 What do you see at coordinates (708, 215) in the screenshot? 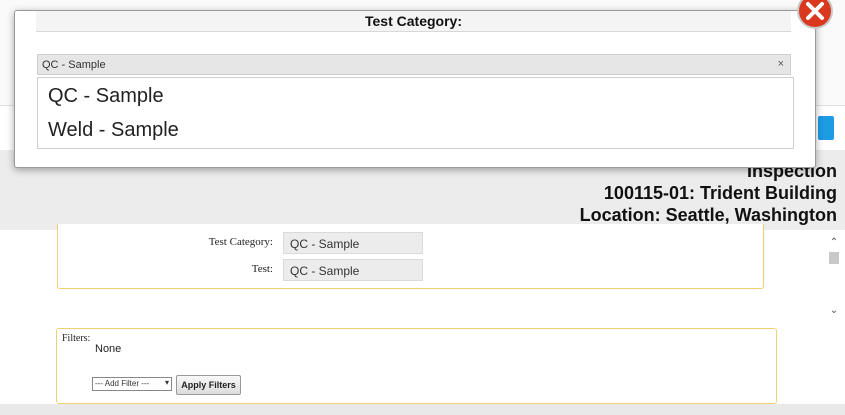
I see `heading-location: Location: Seattle, Washington` at bounding box center [708, 215].